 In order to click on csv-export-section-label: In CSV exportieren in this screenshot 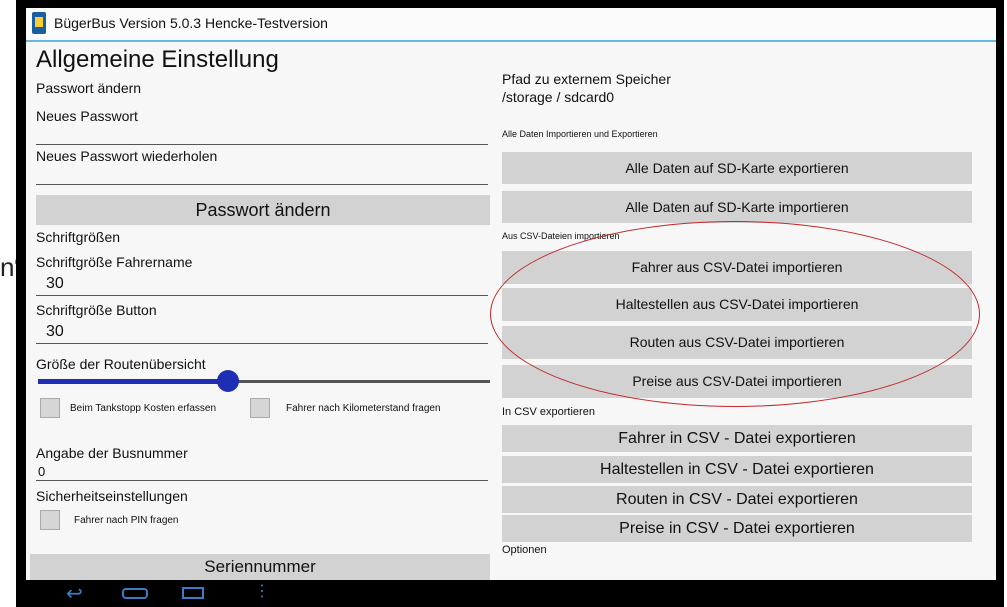, I will do `click(548, 412)`.